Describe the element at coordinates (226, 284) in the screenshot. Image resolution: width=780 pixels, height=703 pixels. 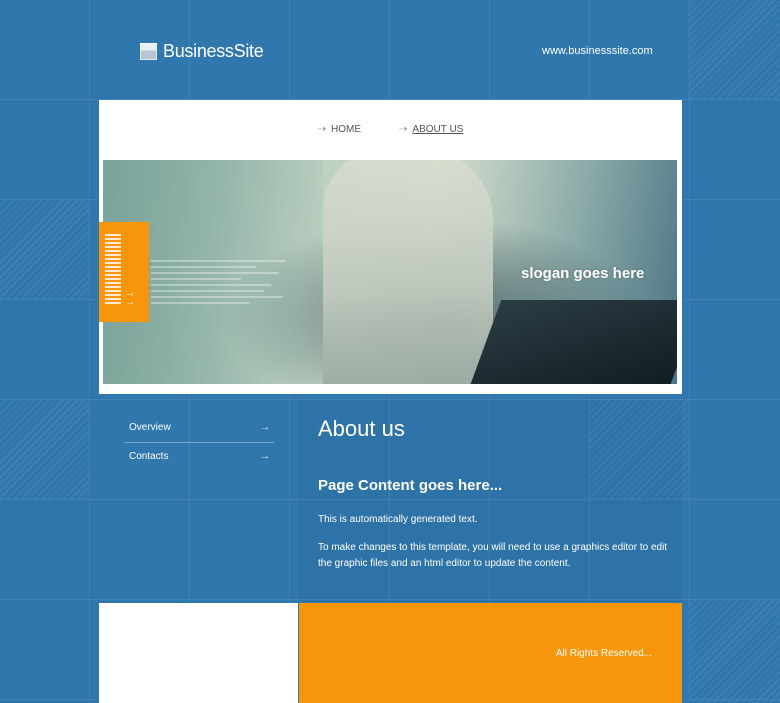
I see `hero-decorative-text` at that location.